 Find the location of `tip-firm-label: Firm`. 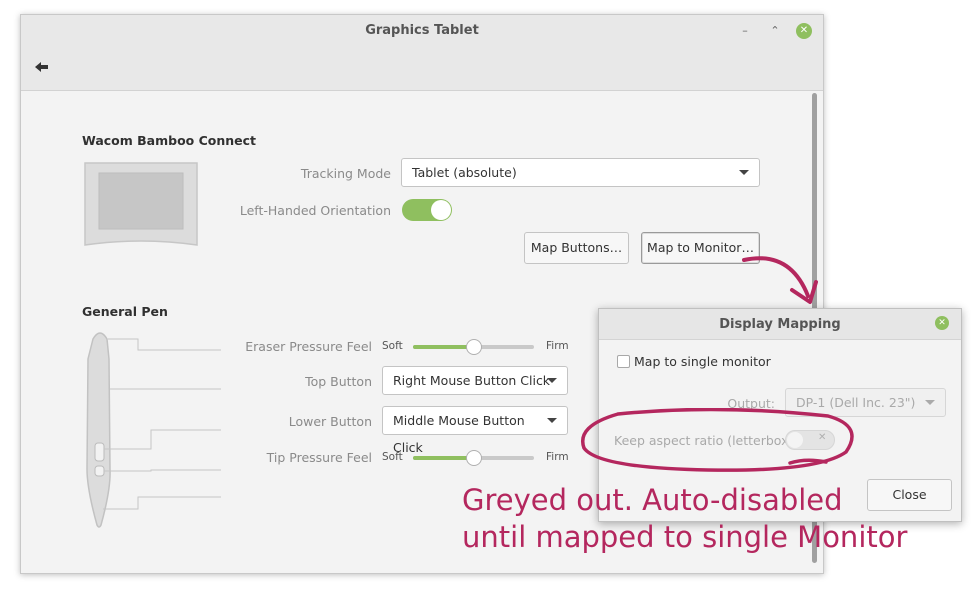

tip-firm-label: Firm is located at coordinates (557, 457).